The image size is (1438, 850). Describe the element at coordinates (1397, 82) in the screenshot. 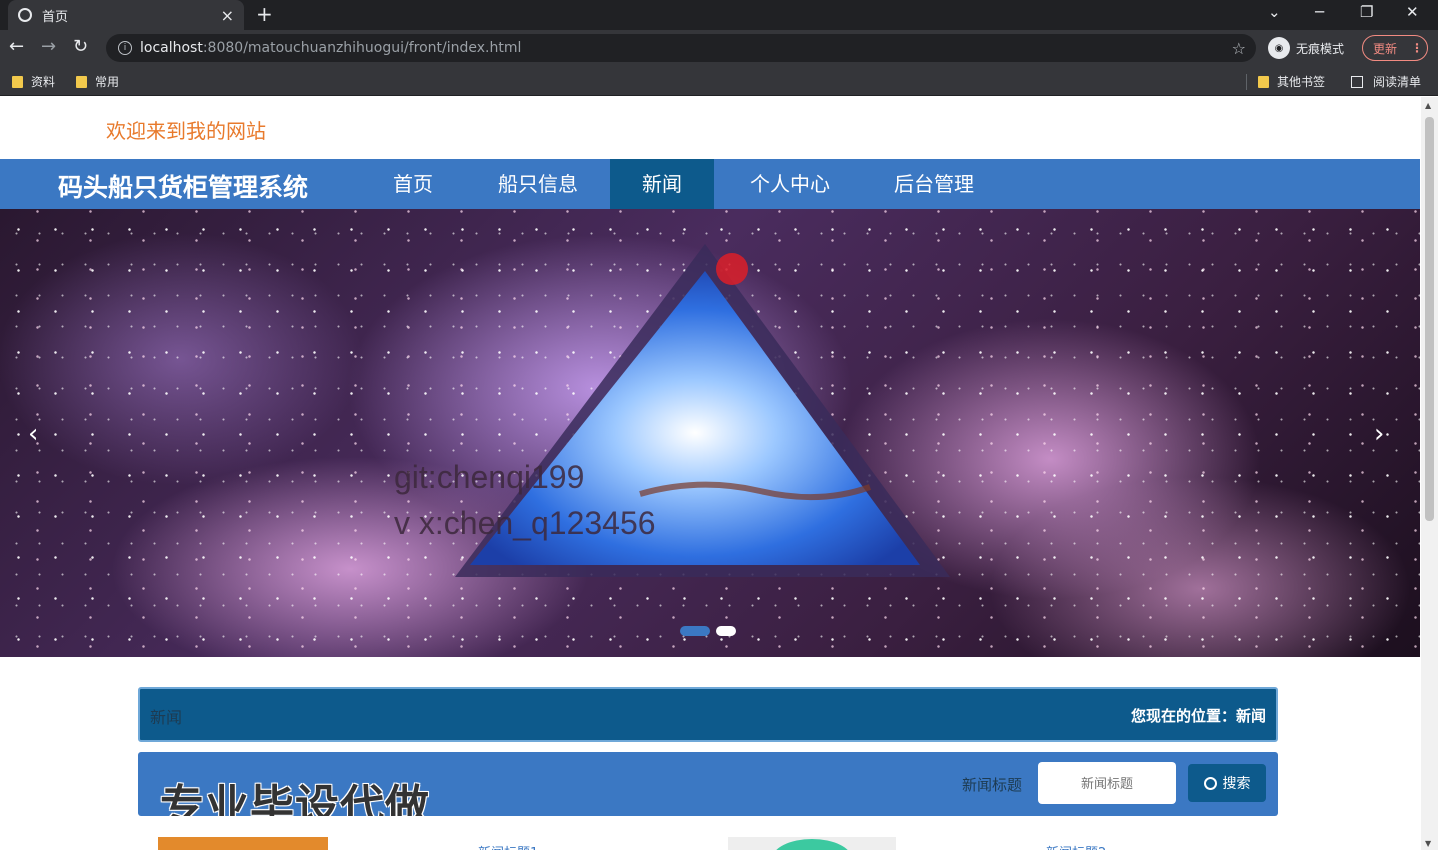

I see `reading-list-label: 阅读清单` at that location.